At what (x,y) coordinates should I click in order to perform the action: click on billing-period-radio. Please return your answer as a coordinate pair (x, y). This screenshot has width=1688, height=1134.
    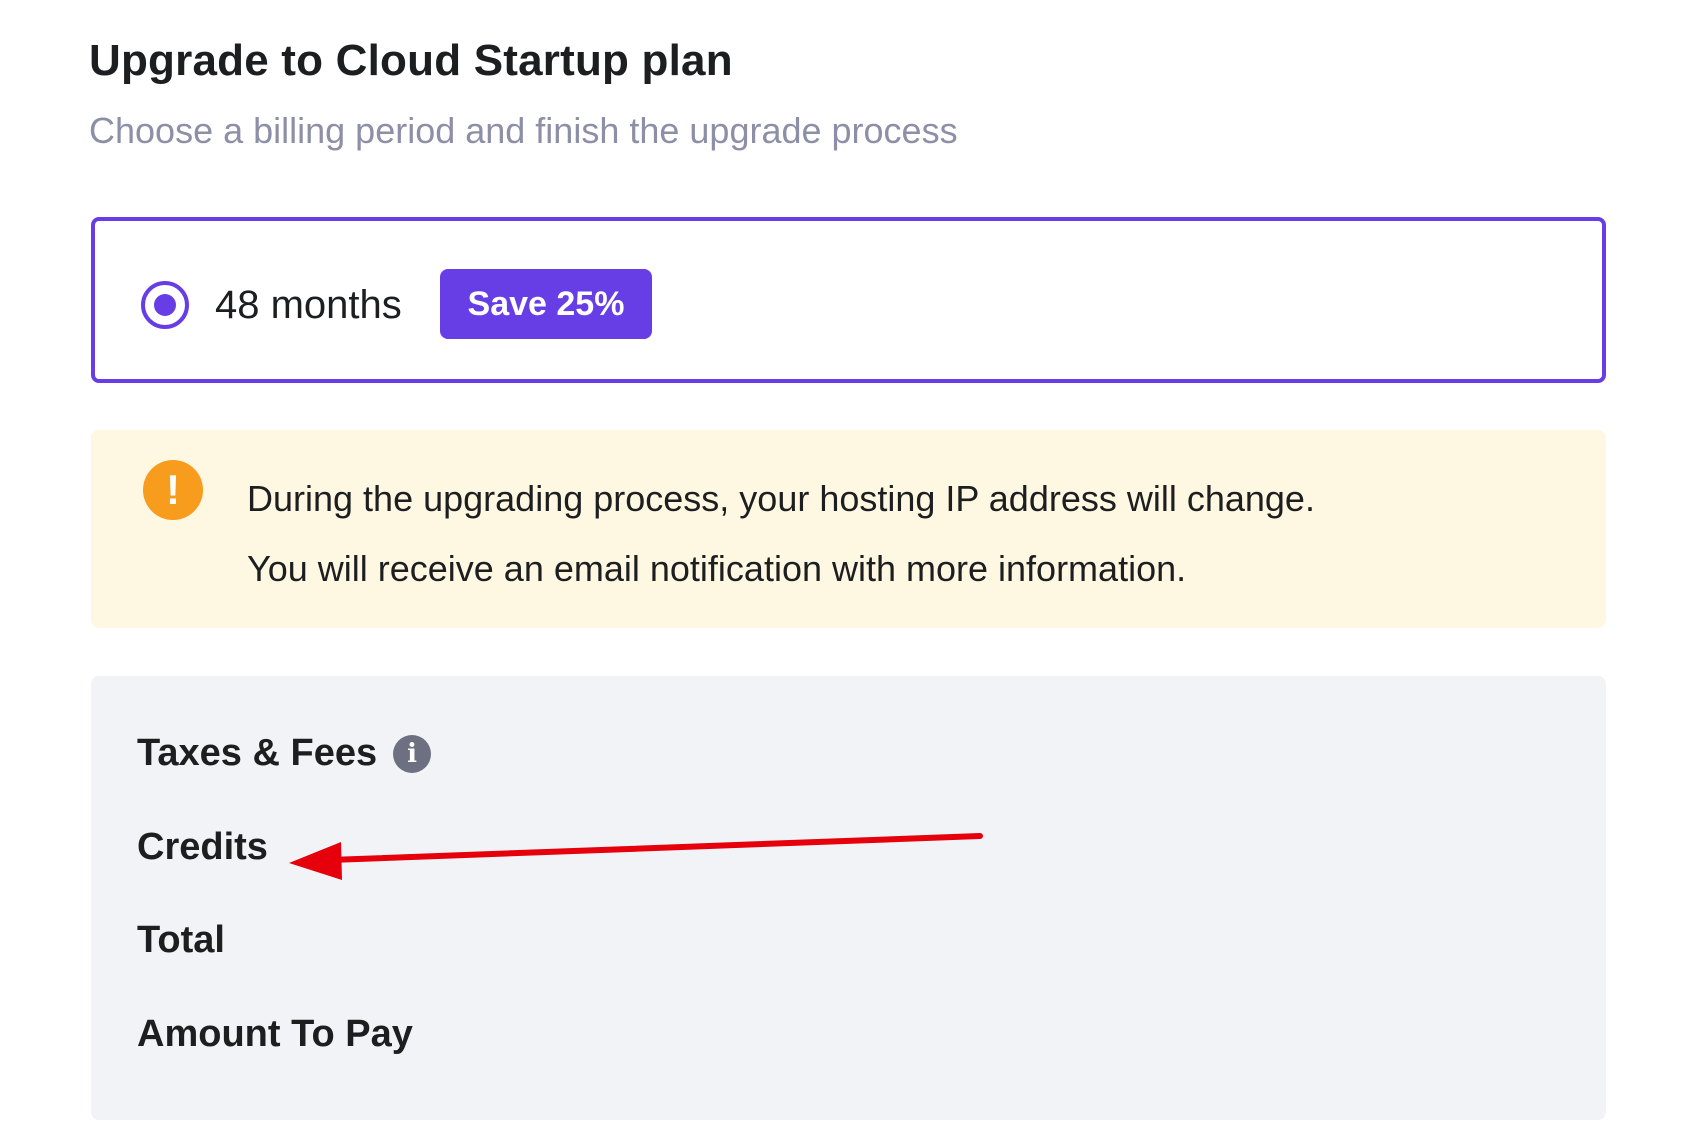
    Looking at the image, I should click on (165, 305).